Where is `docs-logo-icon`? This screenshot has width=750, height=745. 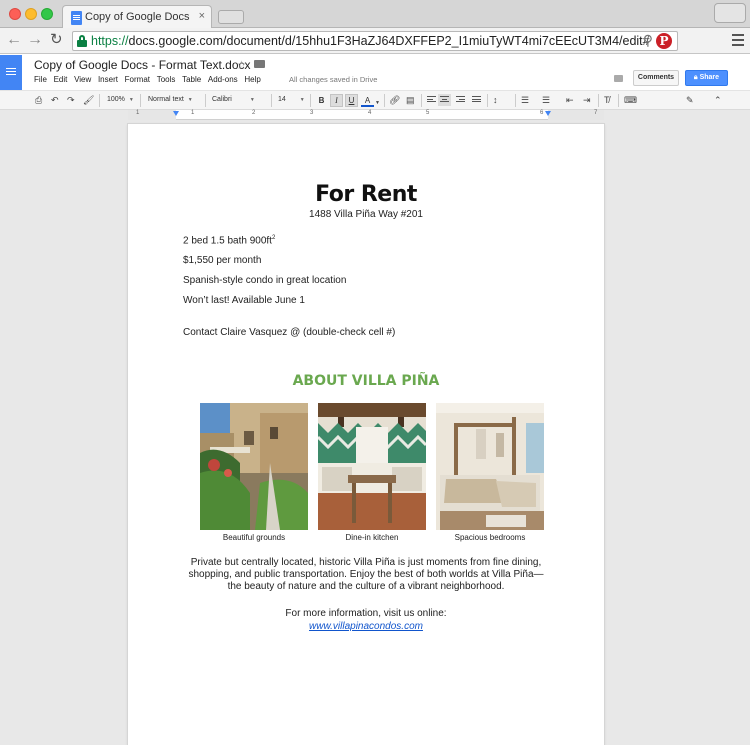
docs-logo-icon is located at coordinates (11, 73).